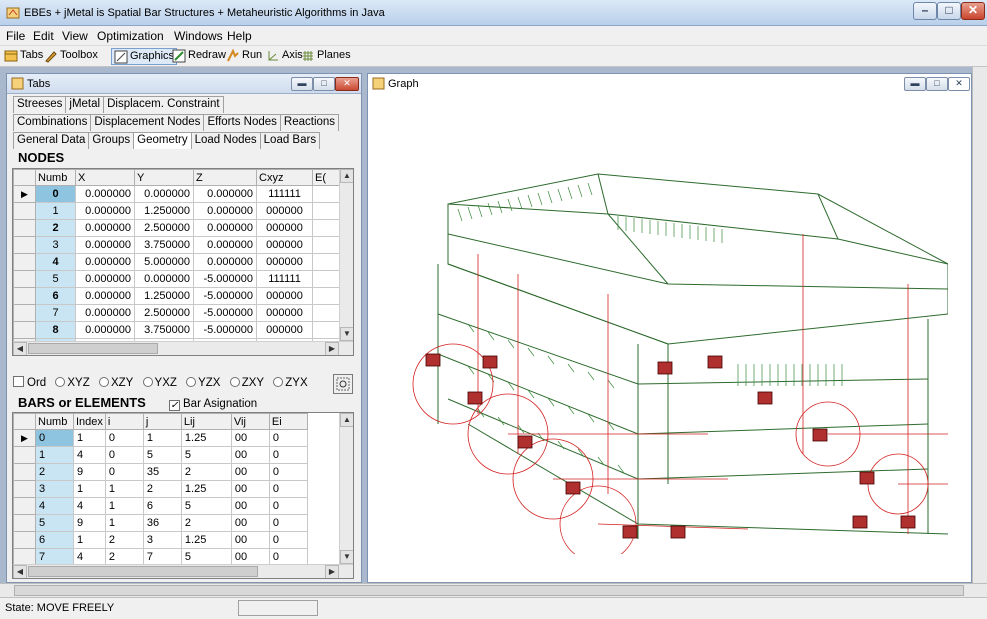 This screenshot has height=619, width=987. Describe the element at coordinates (51, 140) in the screenshot. I see `tab-general-data: General Data` at that location.